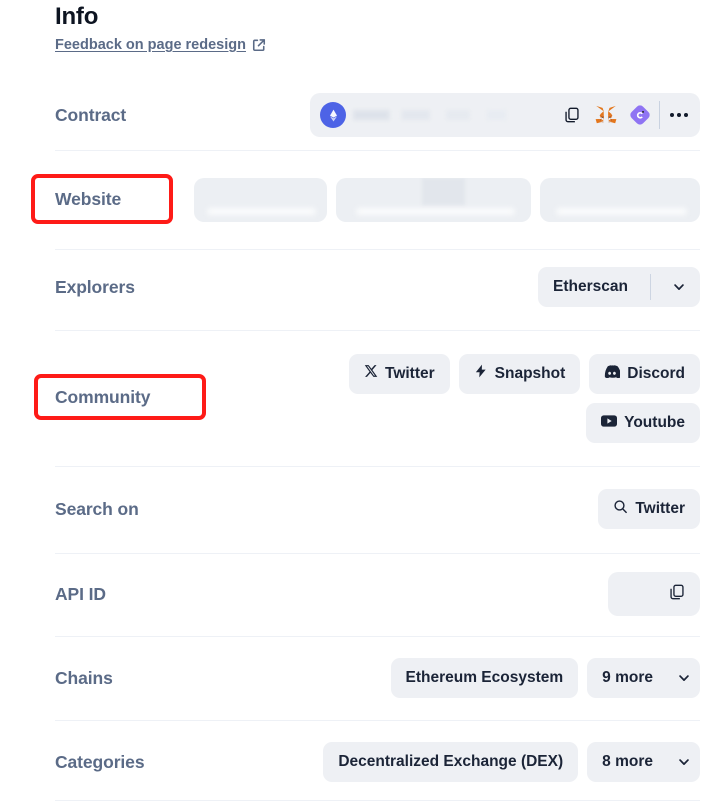  Describe the element at coordinates (150, 45) in the screenshot. I see `feedback-link-label: Feedback on page redesign` at that location.